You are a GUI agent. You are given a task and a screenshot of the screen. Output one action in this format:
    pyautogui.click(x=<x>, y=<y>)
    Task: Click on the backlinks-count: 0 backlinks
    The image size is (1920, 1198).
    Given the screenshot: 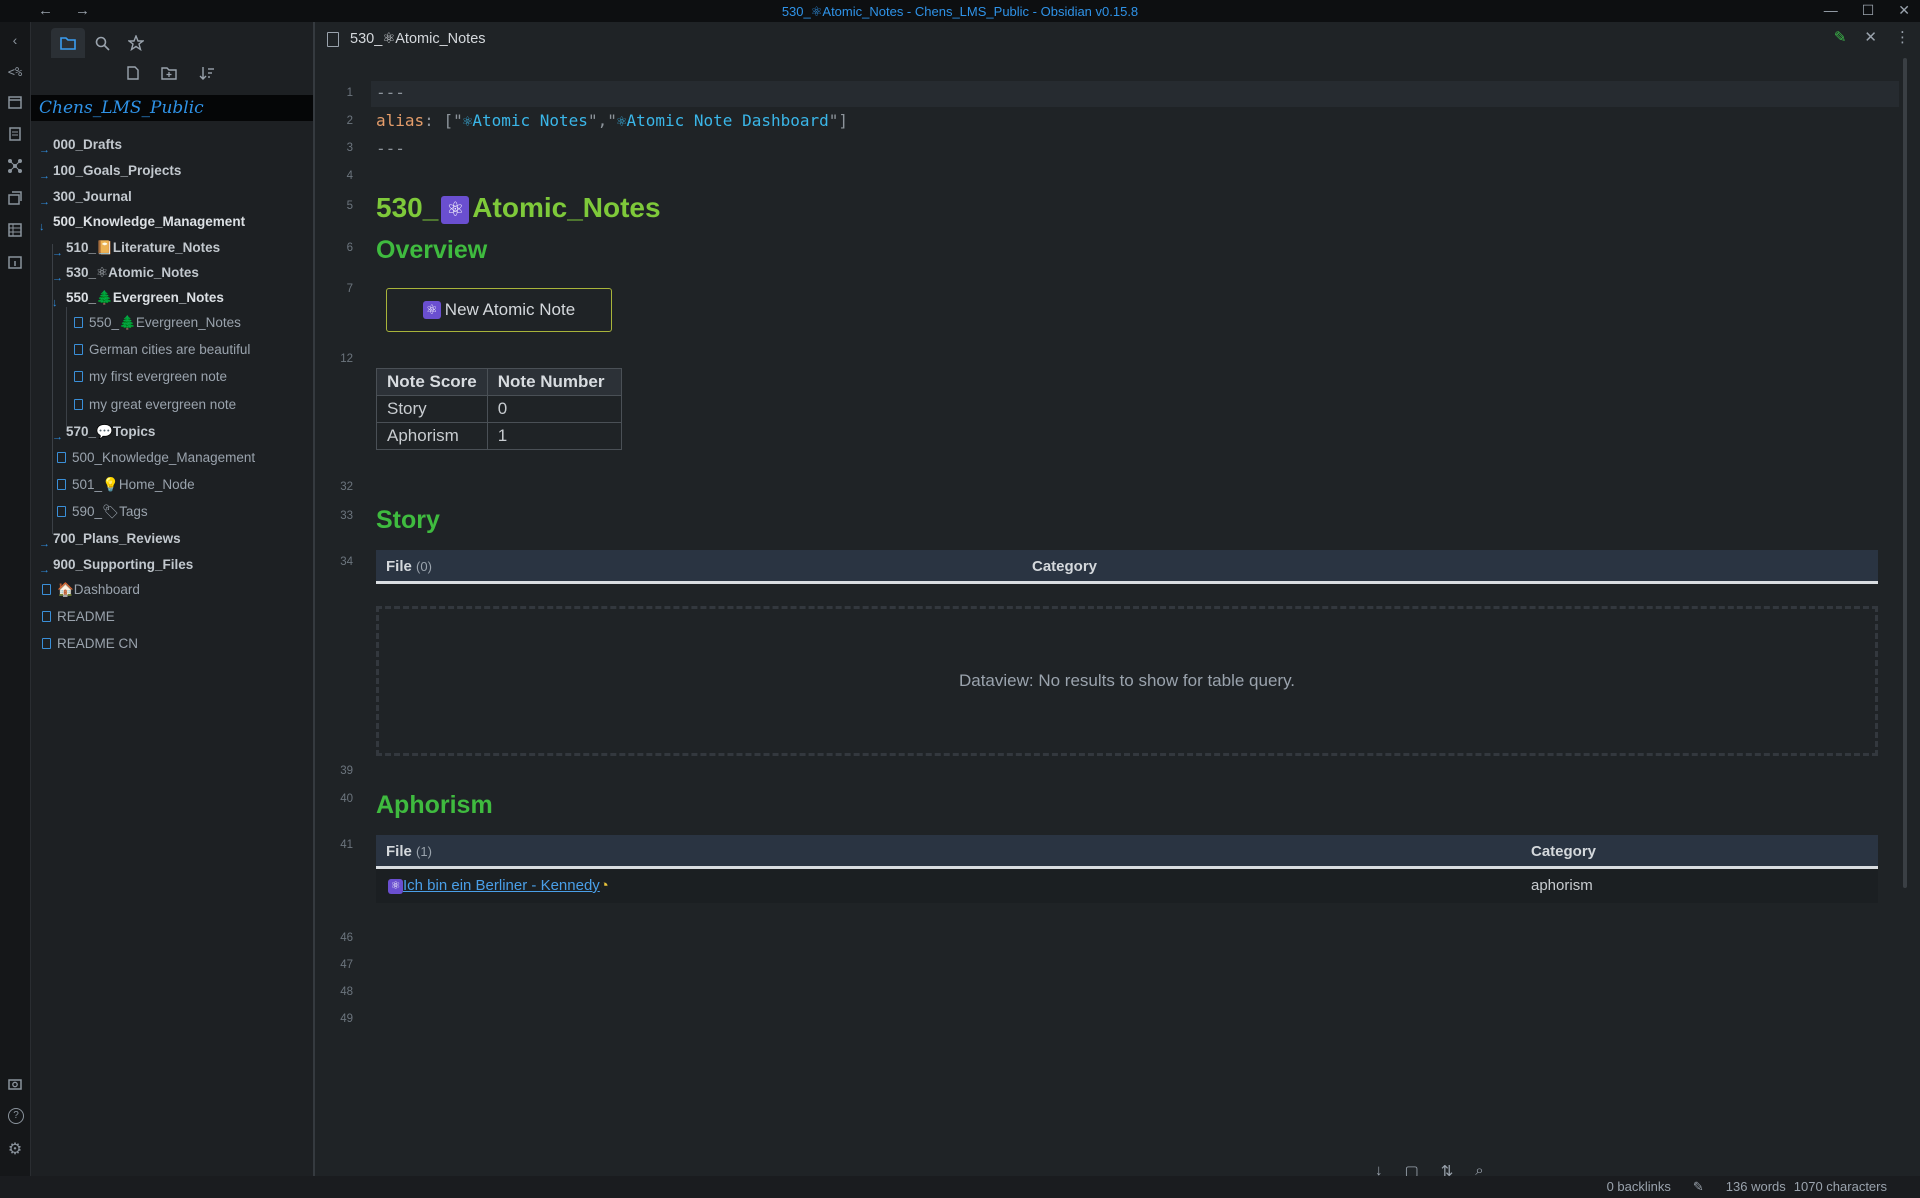 What is the action you would take?
    pyautogui.click(x=1639, y=1187)
    